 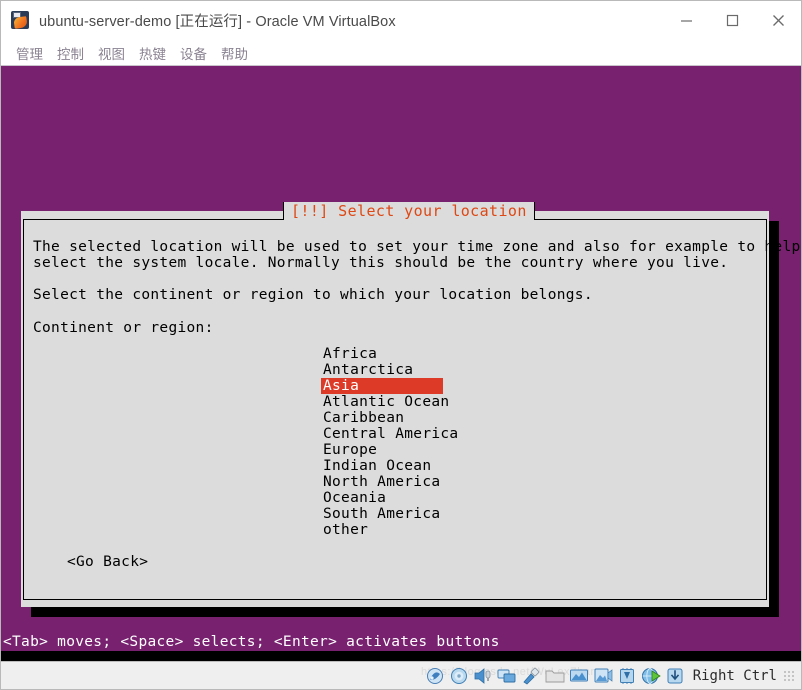 I want to click on menu-item-devices: 设备, so click(x=193, y=53).